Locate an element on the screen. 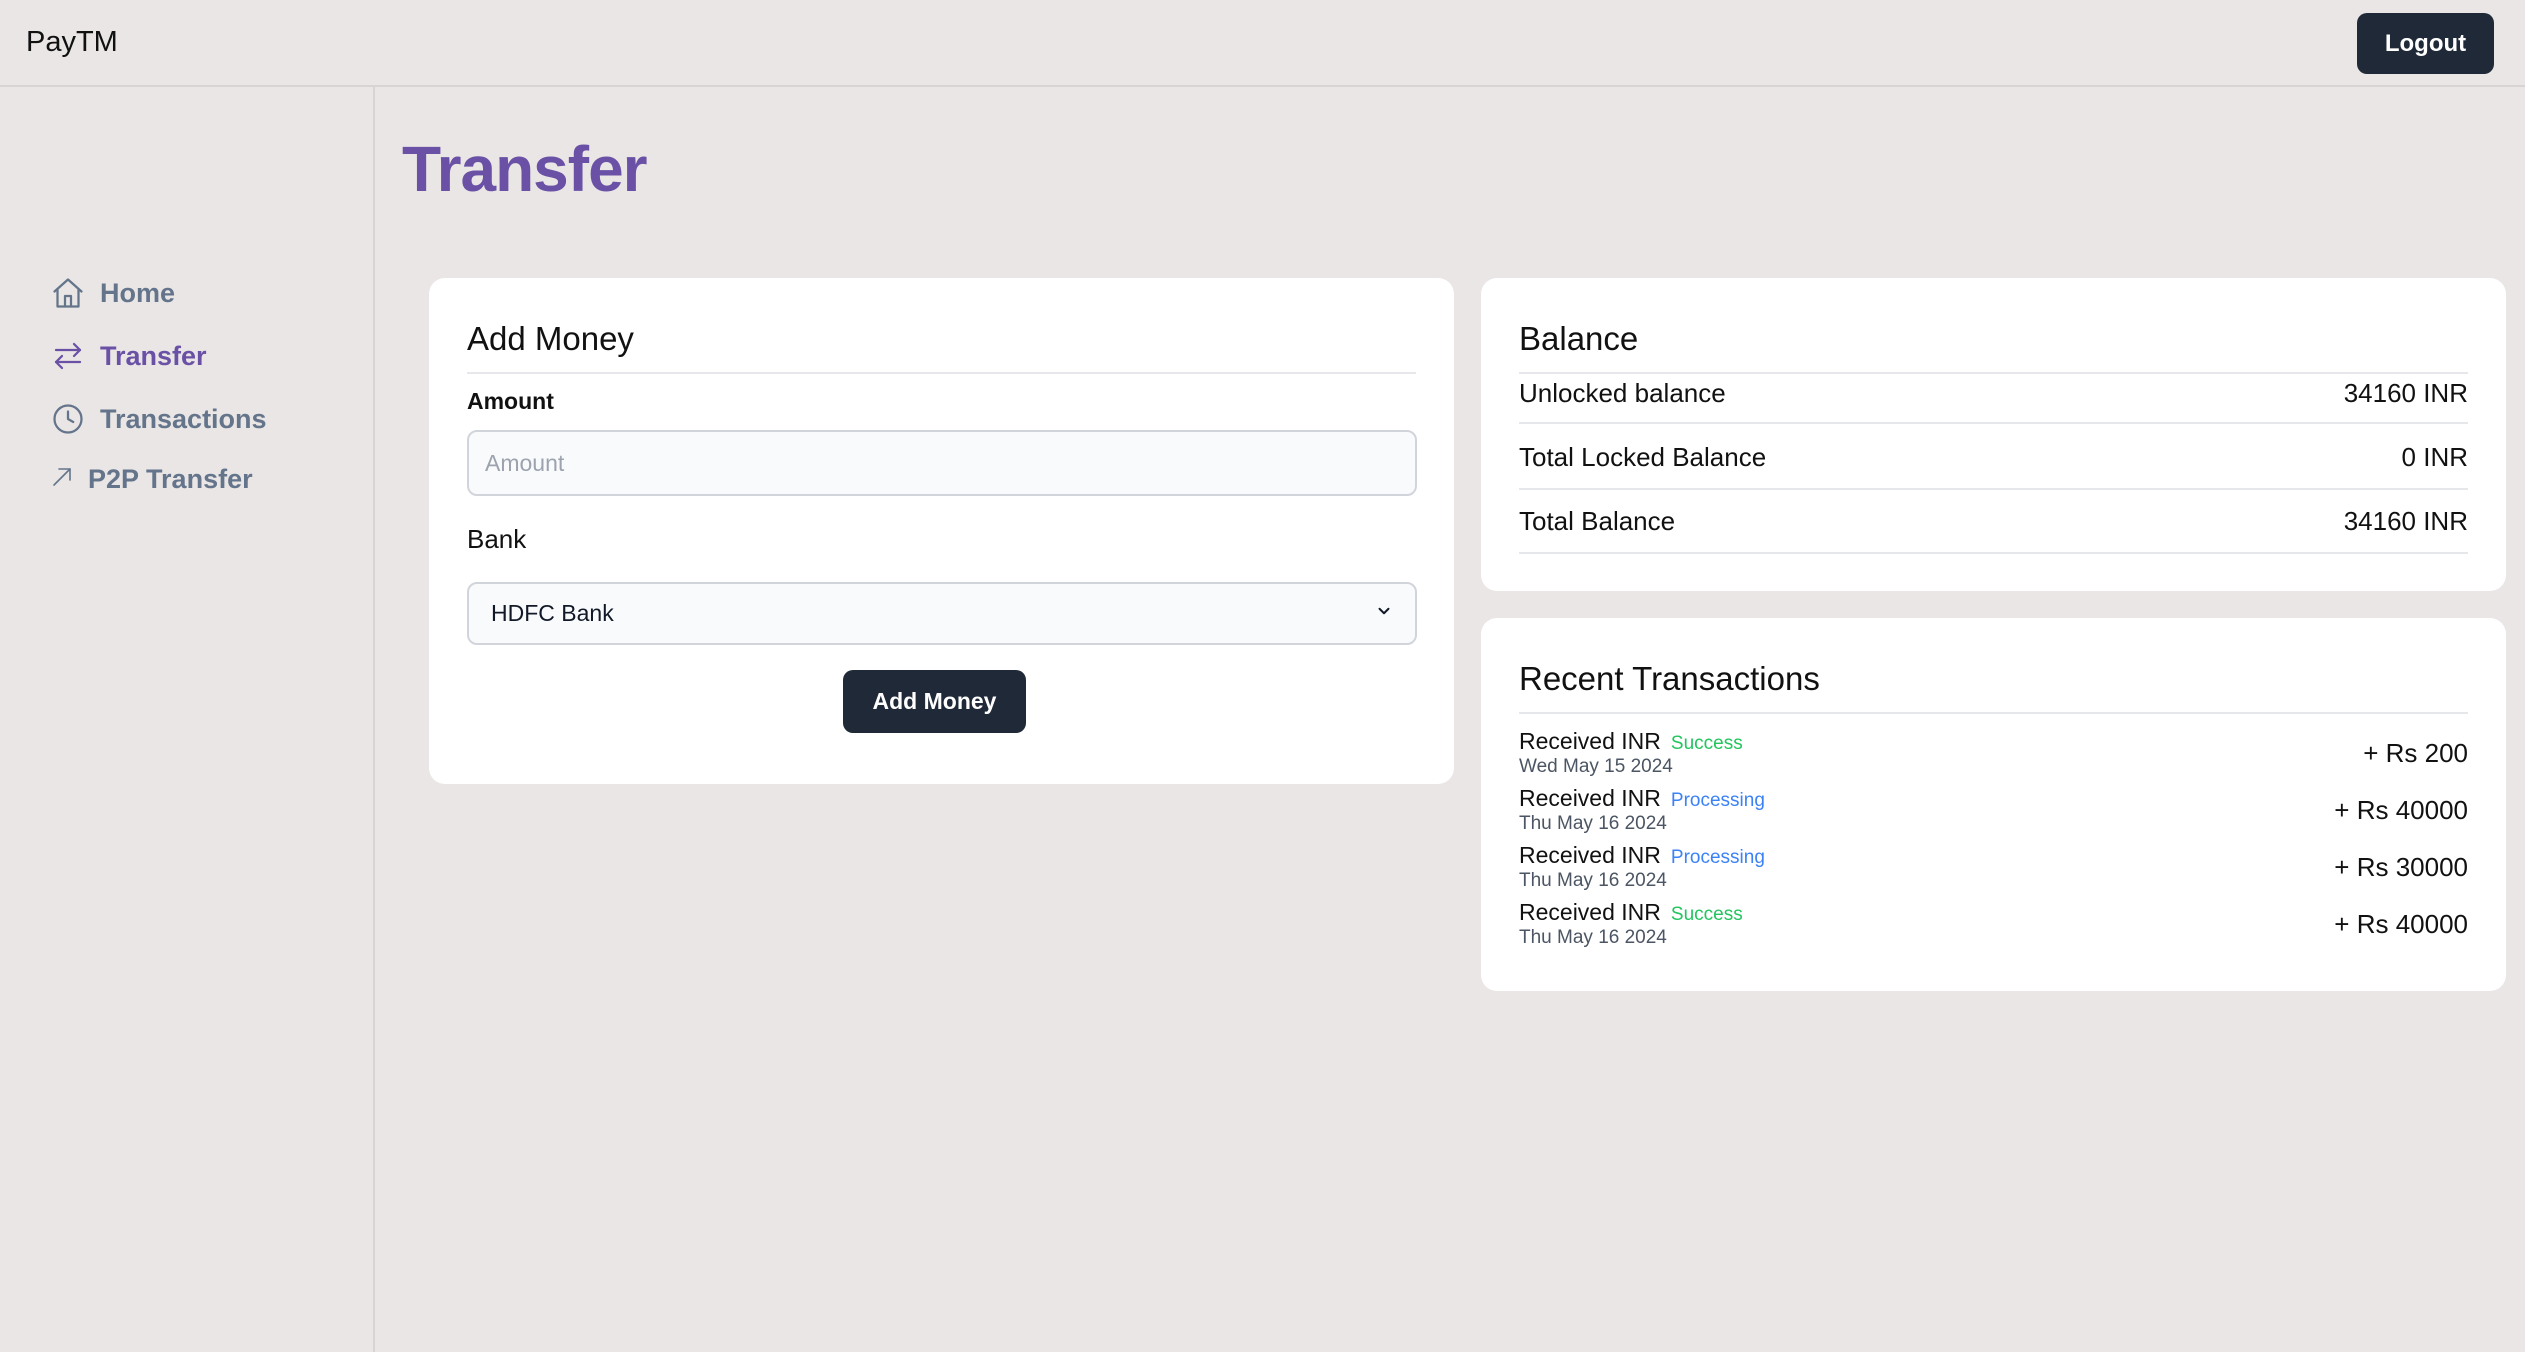 This screenshot has height=1352, width=2525. sidebar-item-label: Home is located at coordinates (138, 292).